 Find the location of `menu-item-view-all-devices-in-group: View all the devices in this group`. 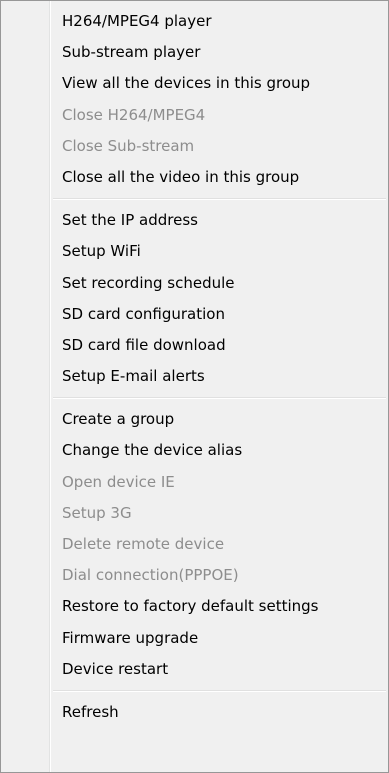

menu-item-view-all-devices-in-group: View all the devices in this group is located at coordinates (194, 83).